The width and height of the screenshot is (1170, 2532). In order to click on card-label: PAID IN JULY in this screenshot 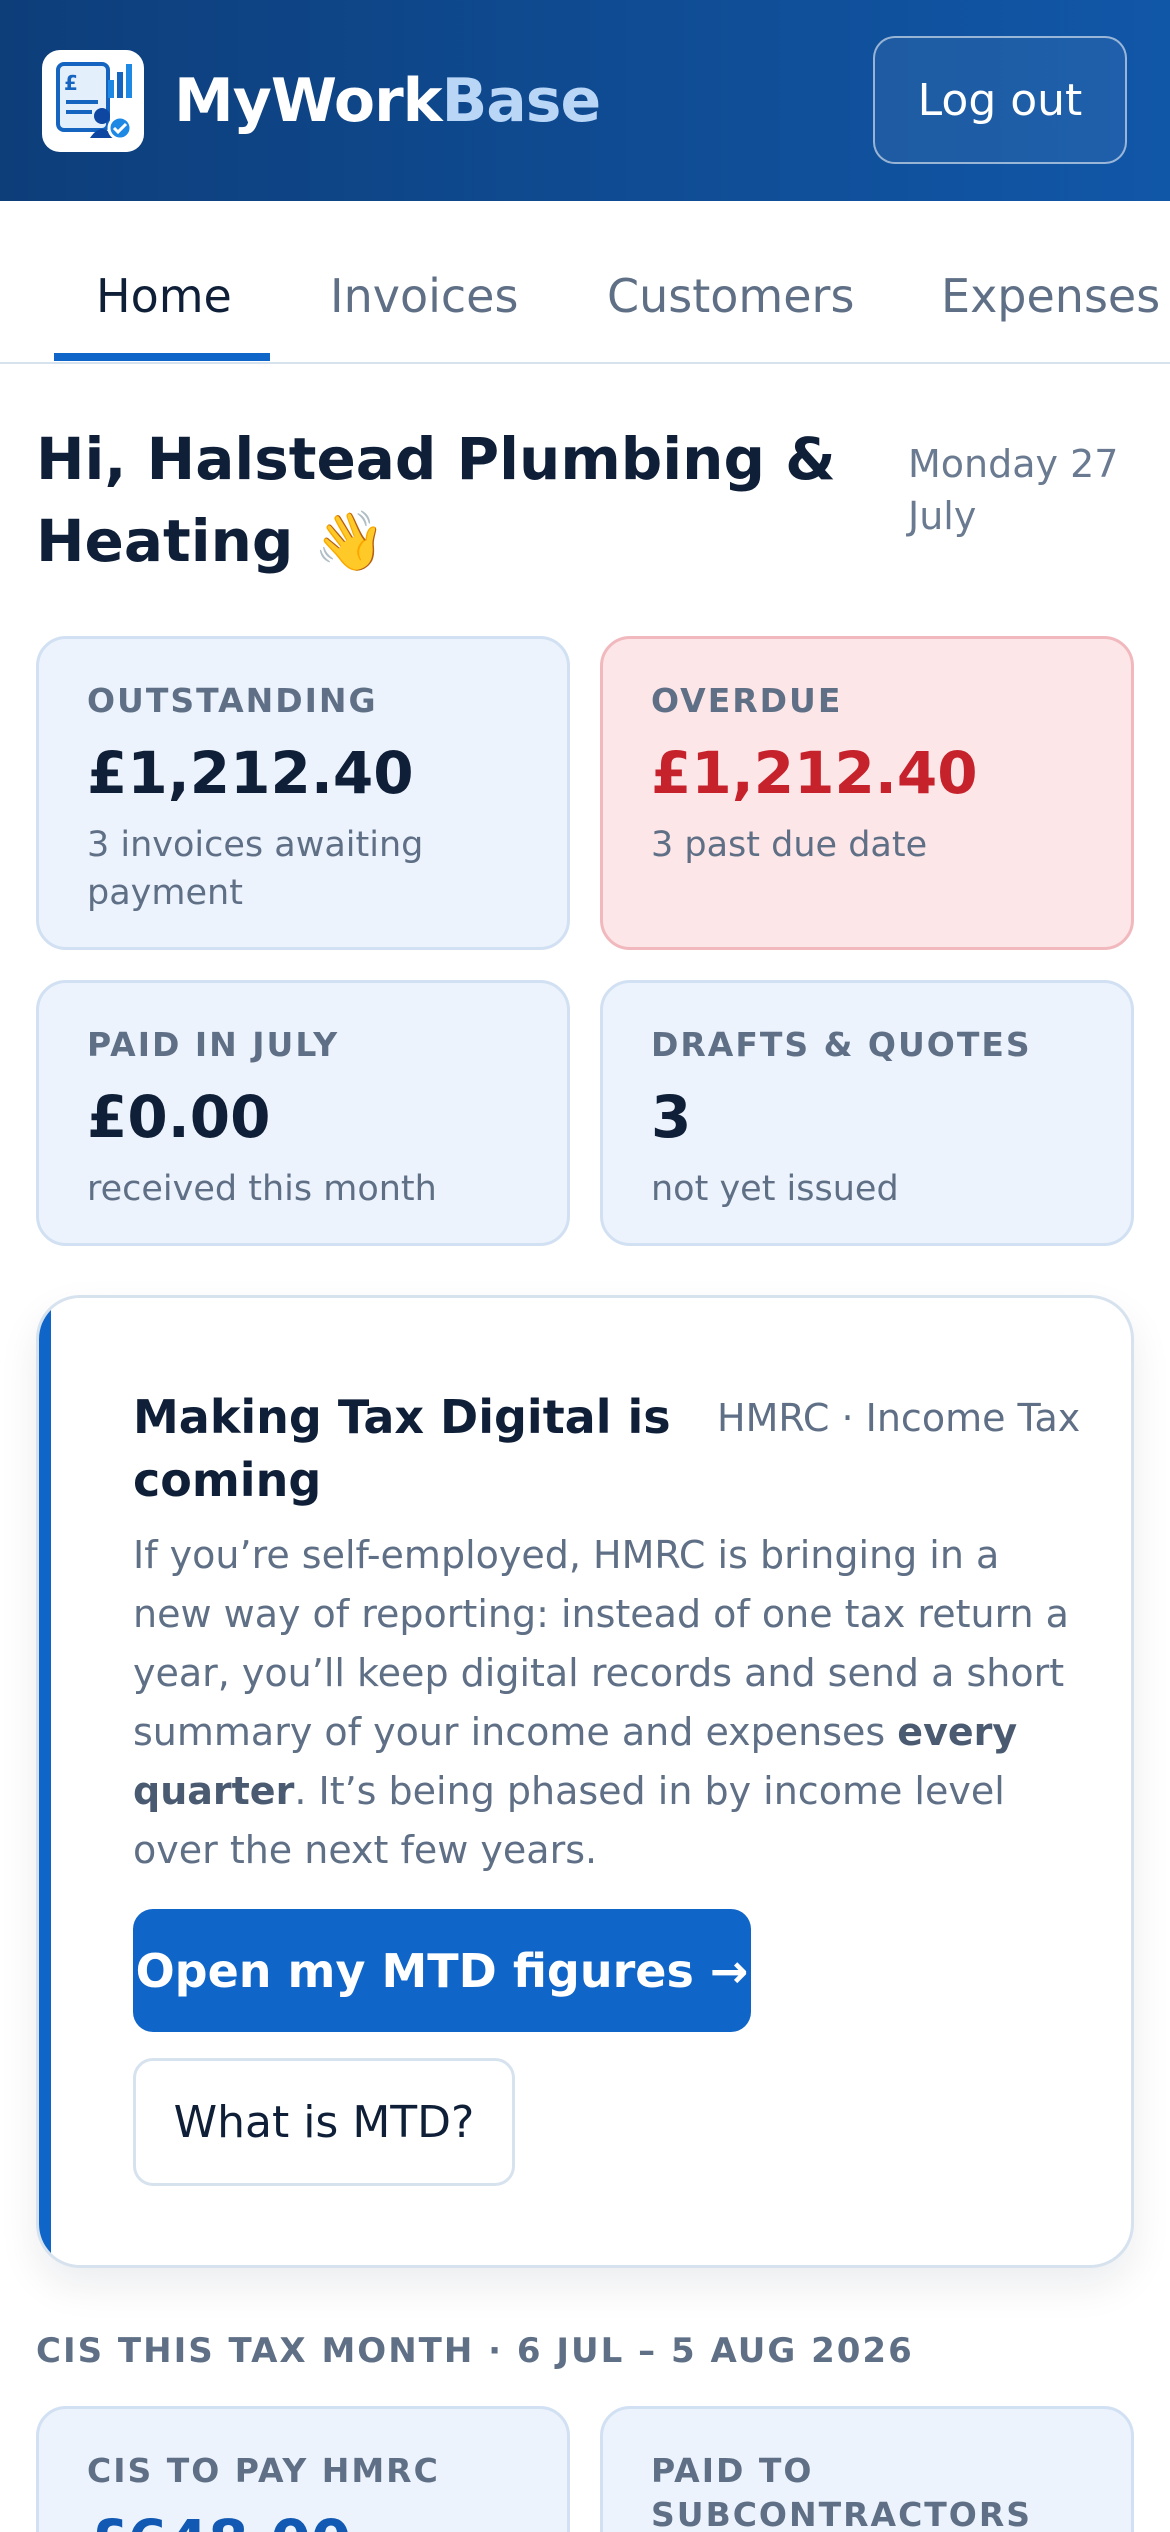, I will do `click(213, 1044)`.